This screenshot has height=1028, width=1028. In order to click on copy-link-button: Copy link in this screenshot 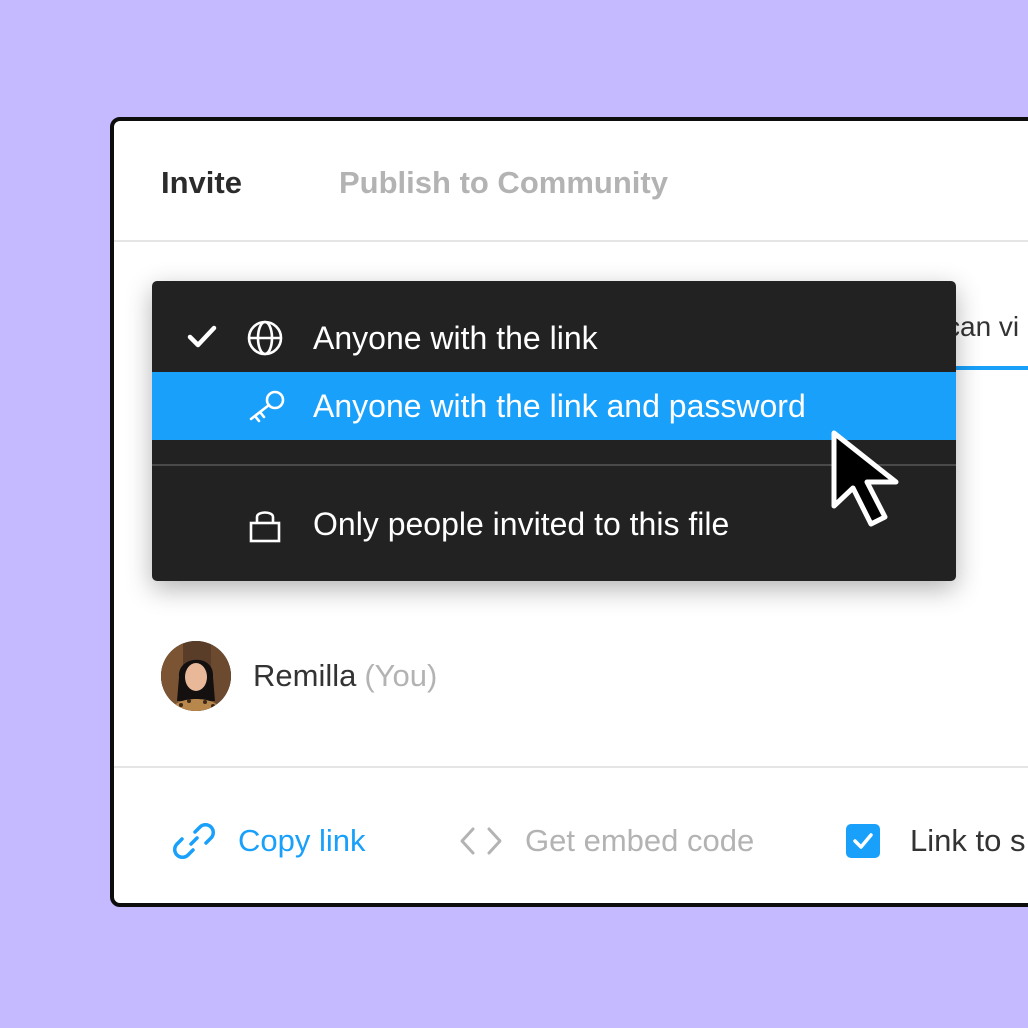, I will do `click(269, 841)`.